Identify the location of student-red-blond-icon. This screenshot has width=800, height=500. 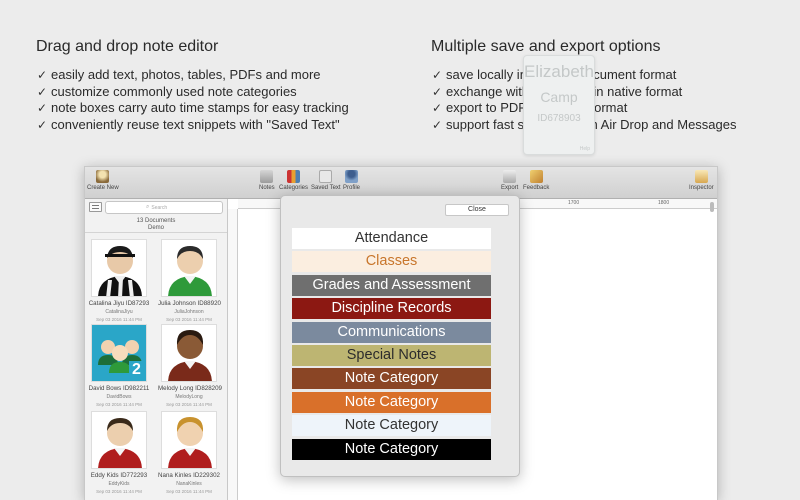
(189, 440).